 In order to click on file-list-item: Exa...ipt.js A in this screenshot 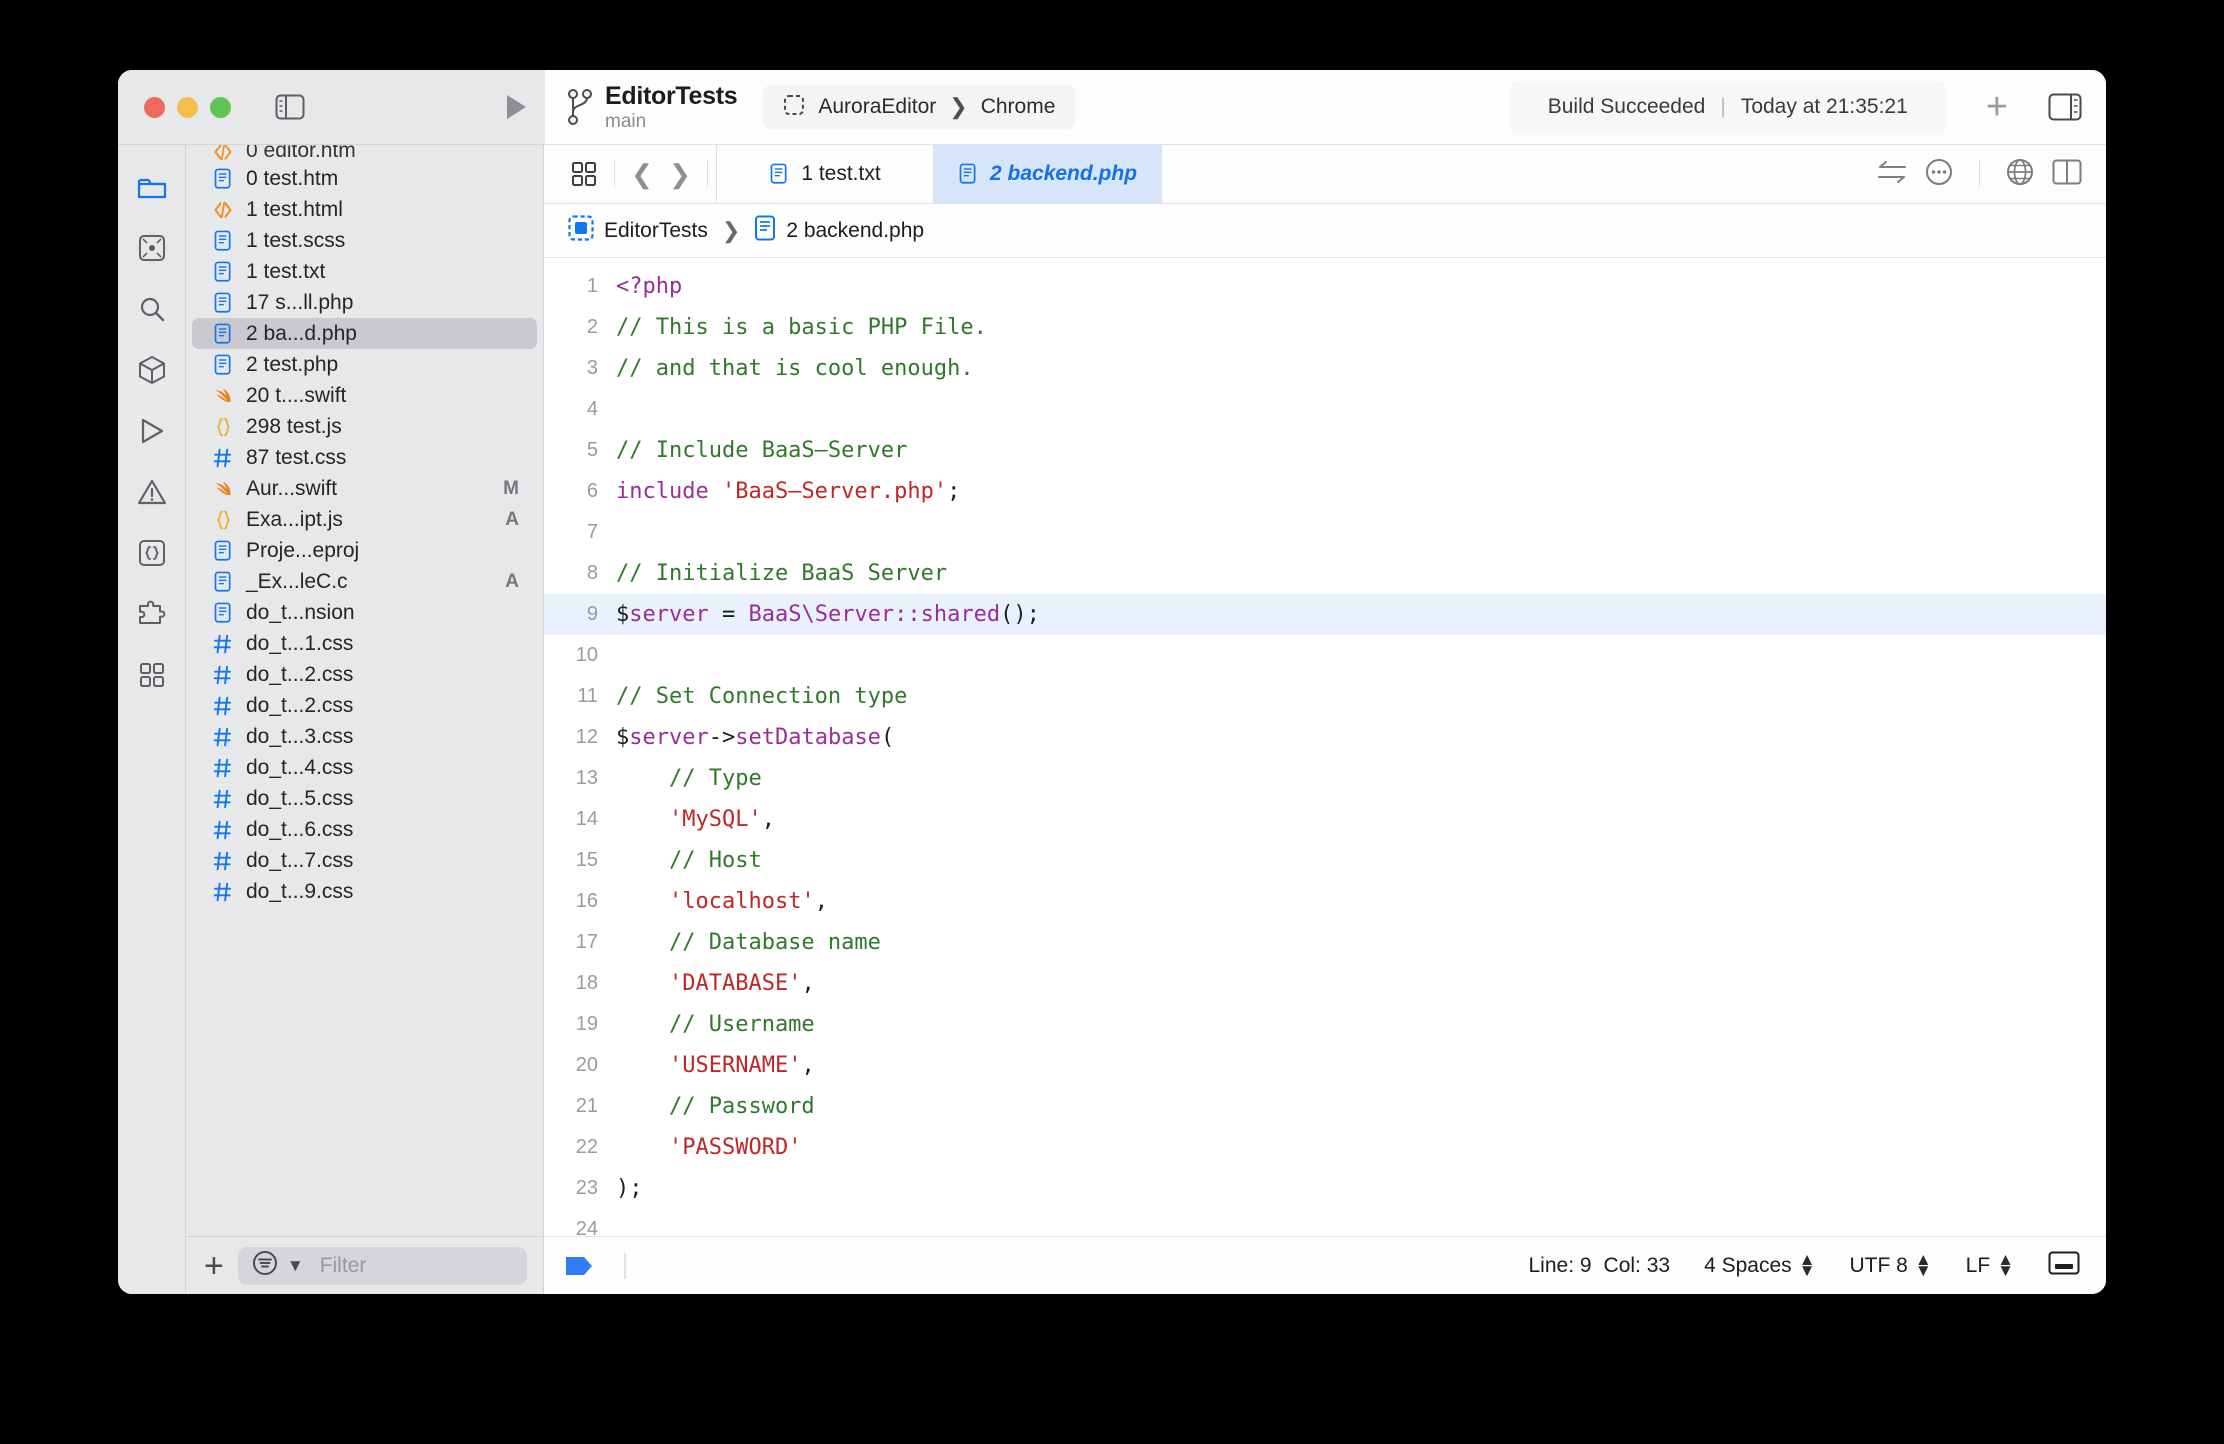, I will do `click(364, 519)`.